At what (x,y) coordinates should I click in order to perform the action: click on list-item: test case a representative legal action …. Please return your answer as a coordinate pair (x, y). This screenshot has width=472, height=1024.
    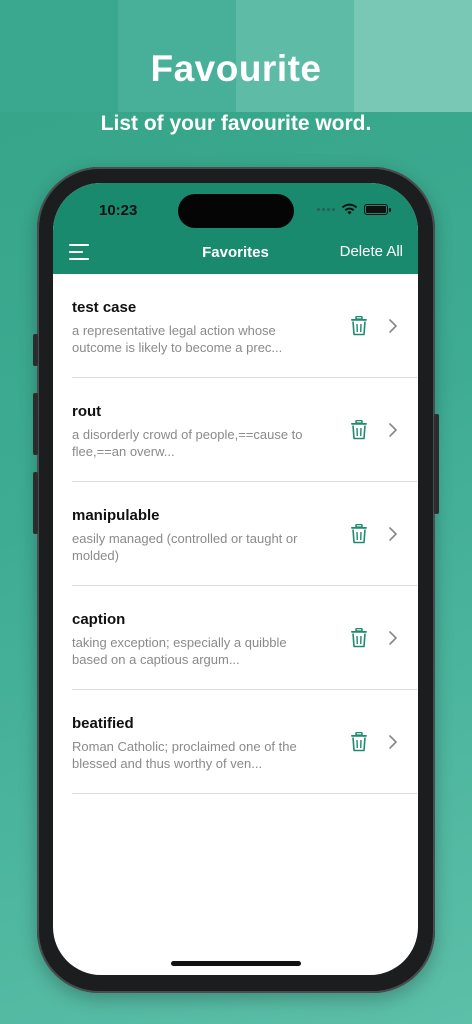
    Looking at the image, I should click on (244, 326).